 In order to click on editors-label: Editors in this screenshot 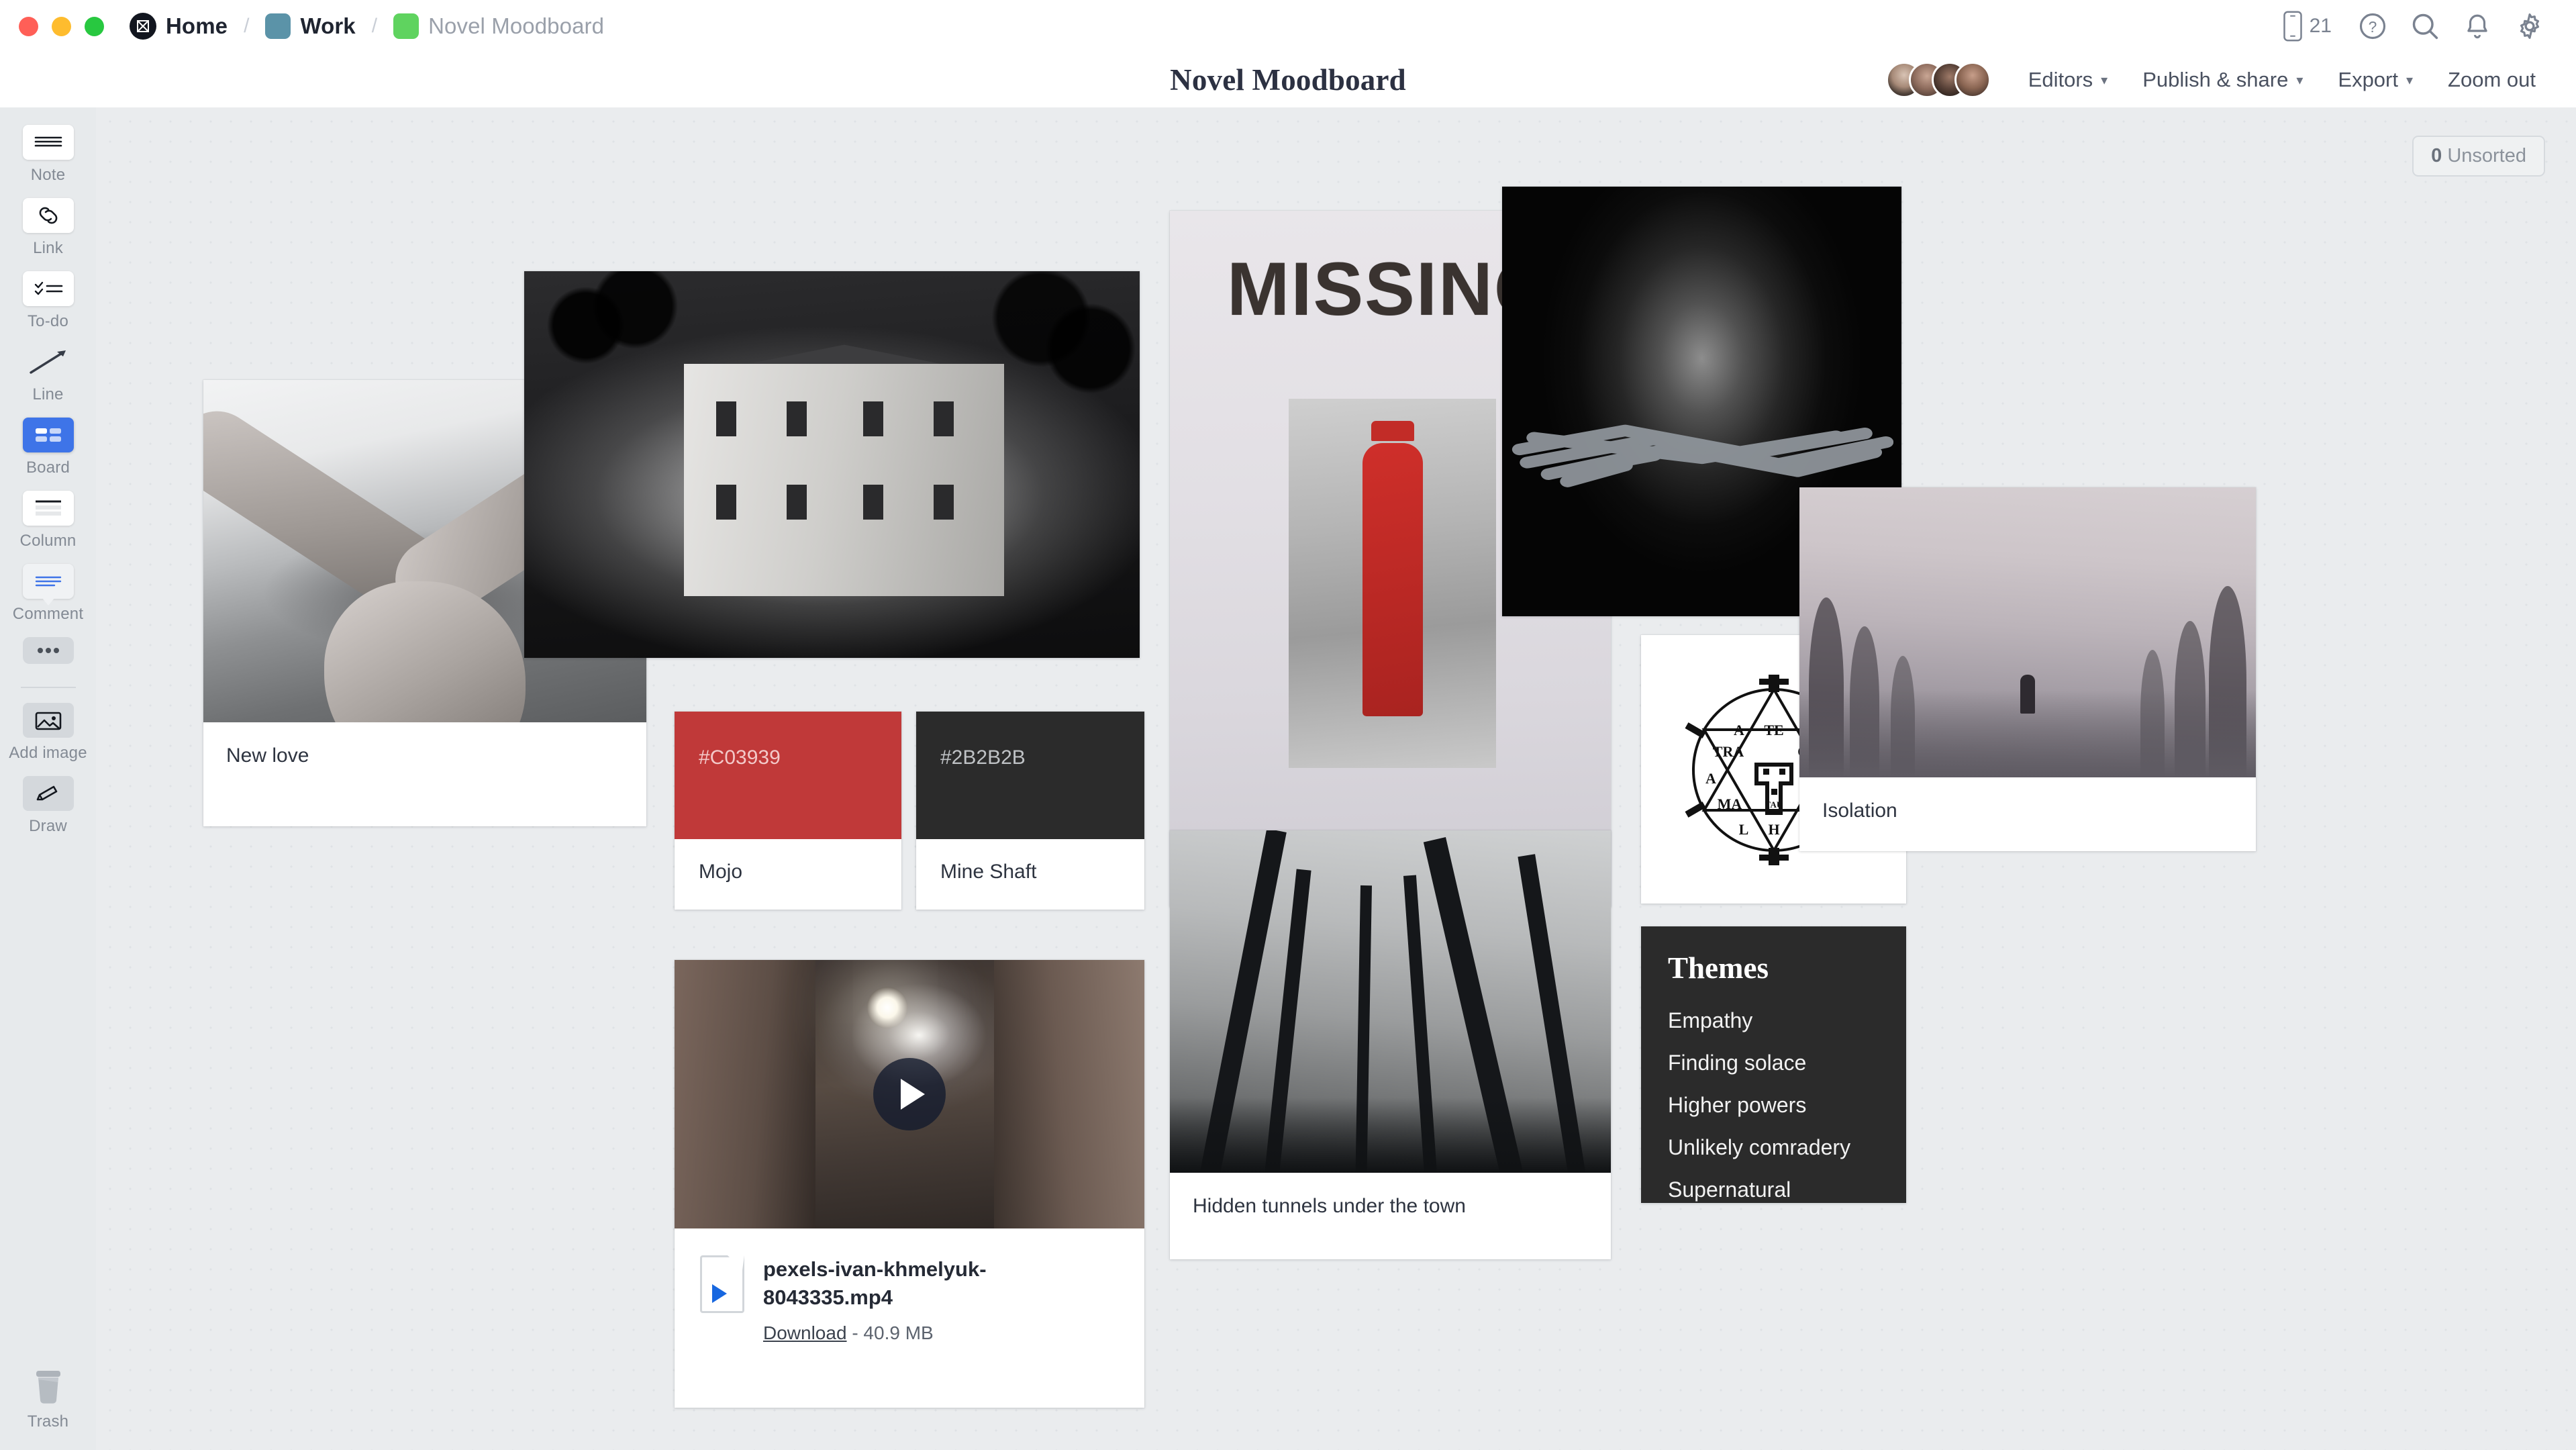, I will do `click(2060, 79)`.